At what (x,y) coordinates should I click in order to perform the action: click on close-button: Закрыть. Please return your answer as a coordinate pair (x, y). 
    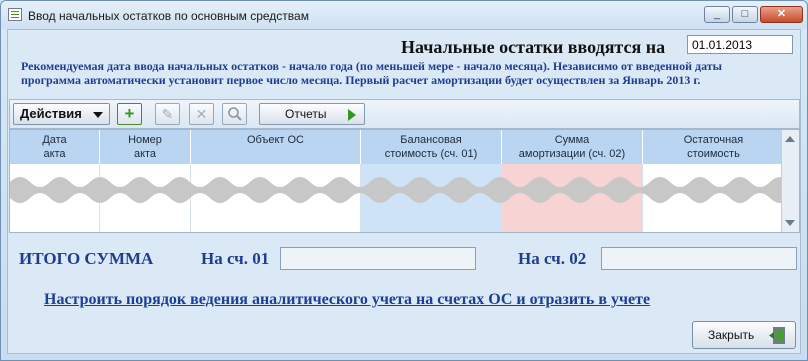
    Looking at the image, I should click on (744, 335).